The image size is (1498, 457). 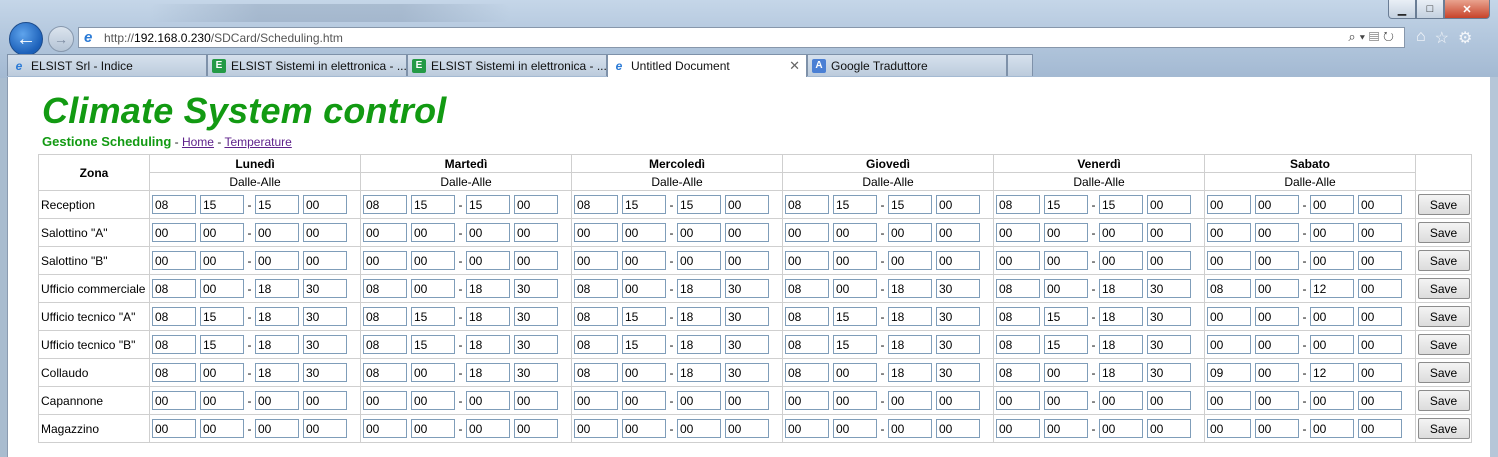 I want to click on maximize-button: □, so click(x=1430, y=9).